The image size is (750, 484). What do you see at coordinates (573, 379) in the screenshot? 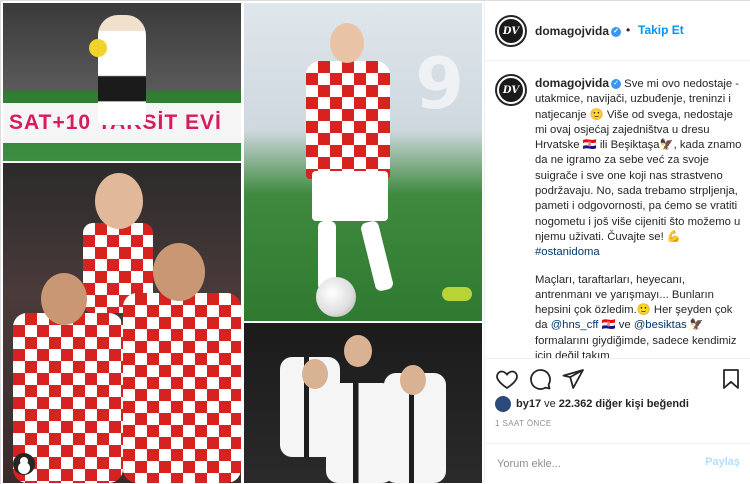
I see `send-icon` at bounding box center [573, 379].